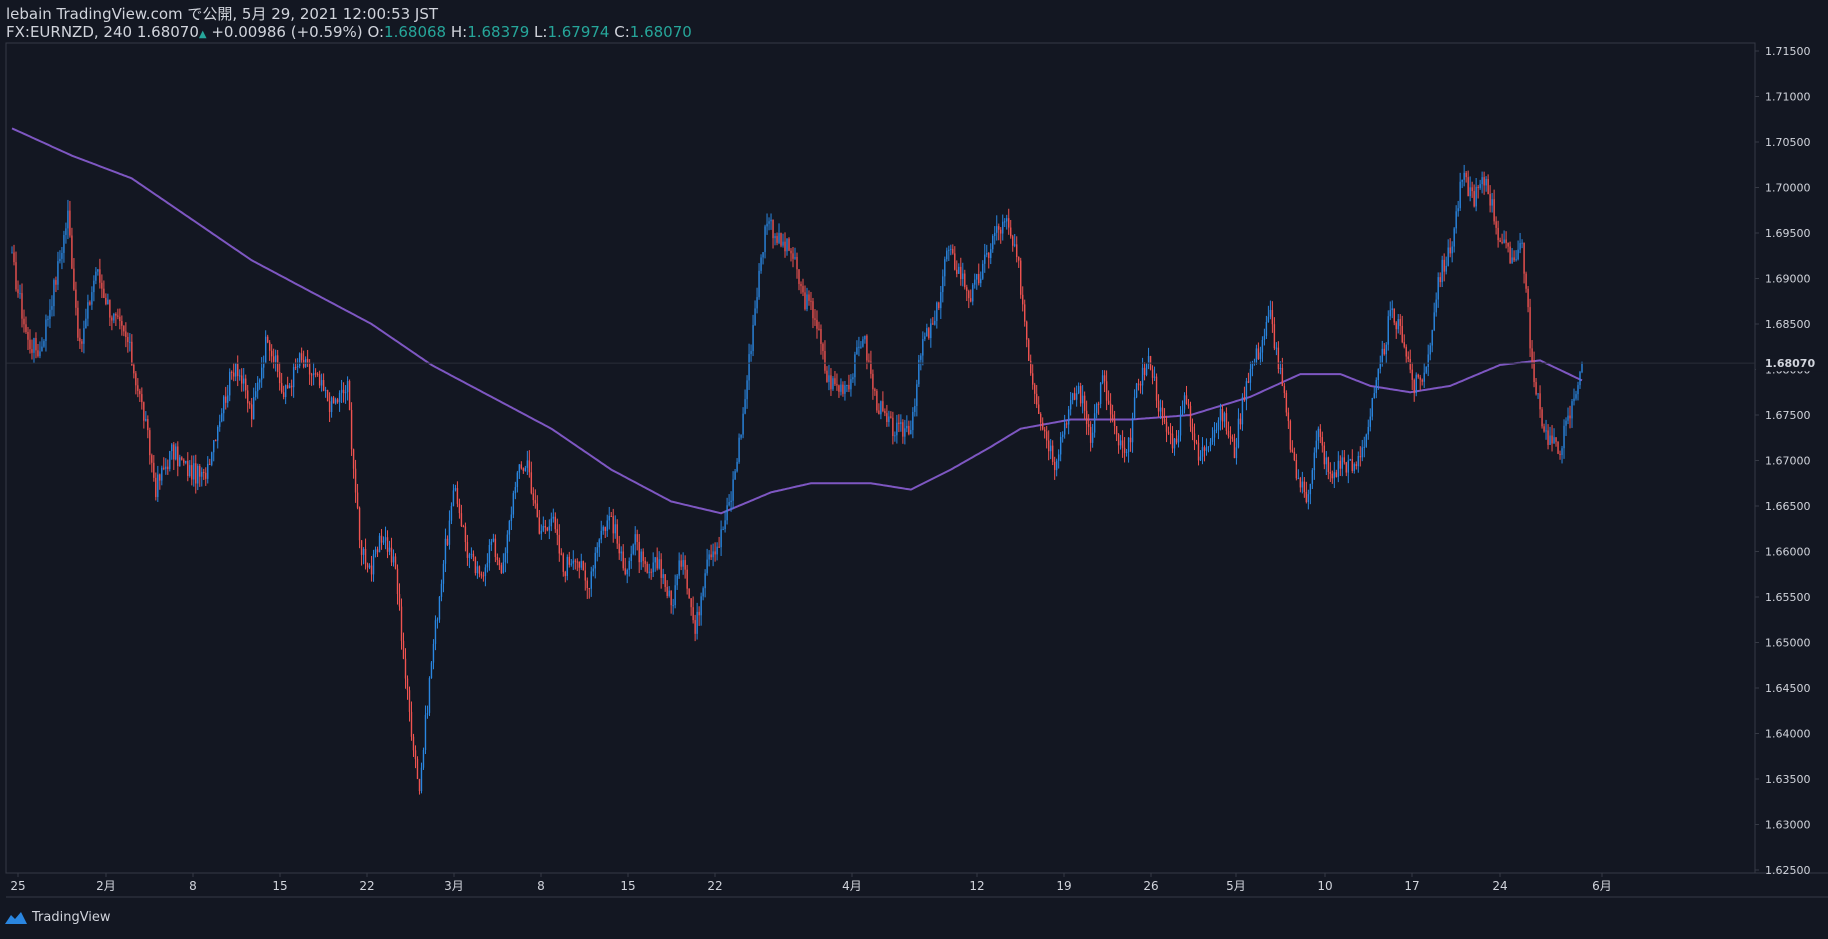 This screenshot has width=1828, height=939. What do you see at coordinates (1788, 233) in the screenshot?
I see `y-tick-label: 1.69500` at bounding box center [1788, 233].